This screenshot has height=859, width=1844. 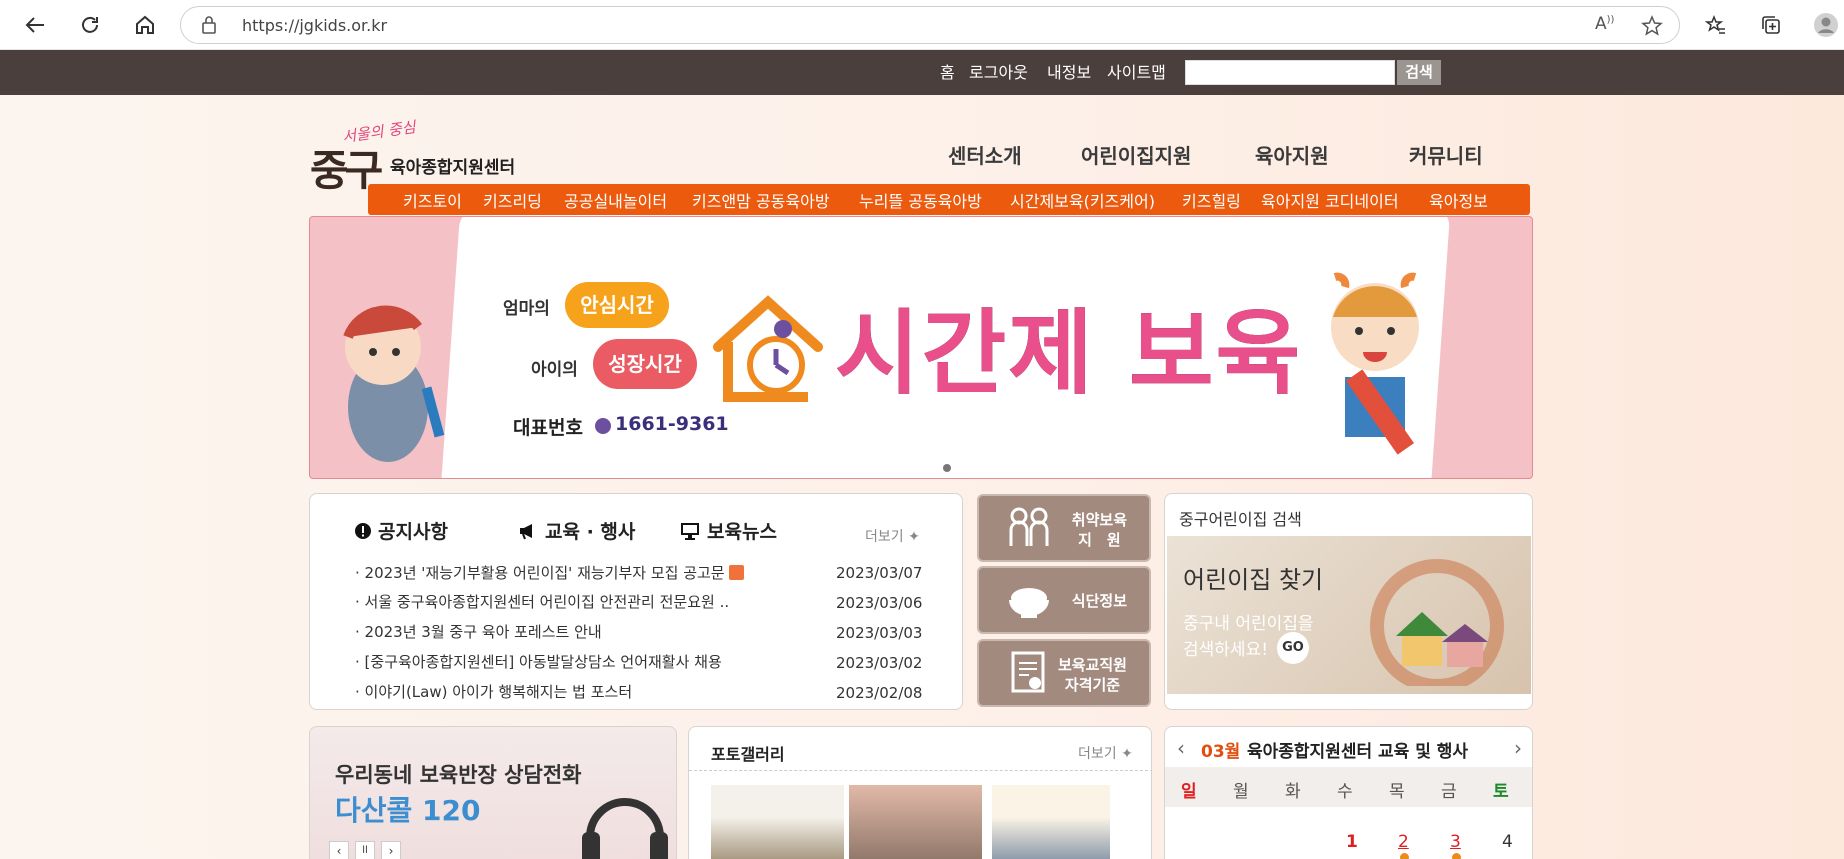 What do you see at coordinates (892, 536) in the screenshot?
I see `notice-more-link: 더보기 ✦` at bounding box center [892, 536].